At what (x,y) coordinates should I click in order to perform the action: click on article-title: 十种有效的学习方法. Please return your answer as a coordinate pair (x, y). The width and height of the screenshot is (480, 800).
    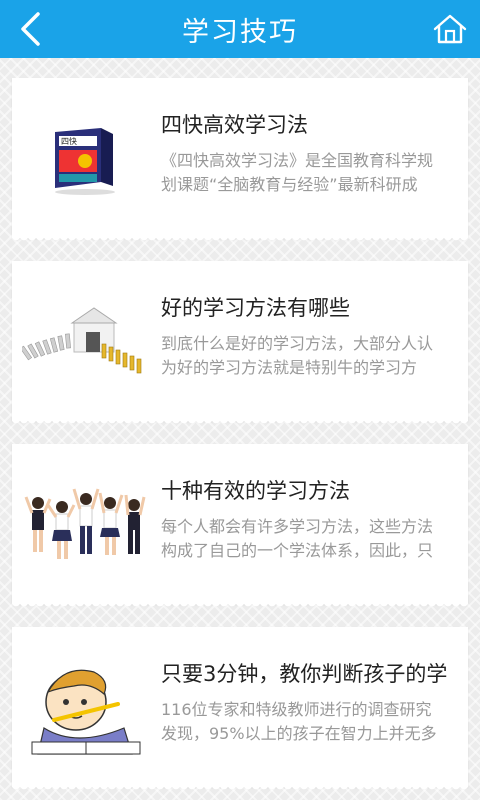
    Looking at the image, I should click on (255, 491).